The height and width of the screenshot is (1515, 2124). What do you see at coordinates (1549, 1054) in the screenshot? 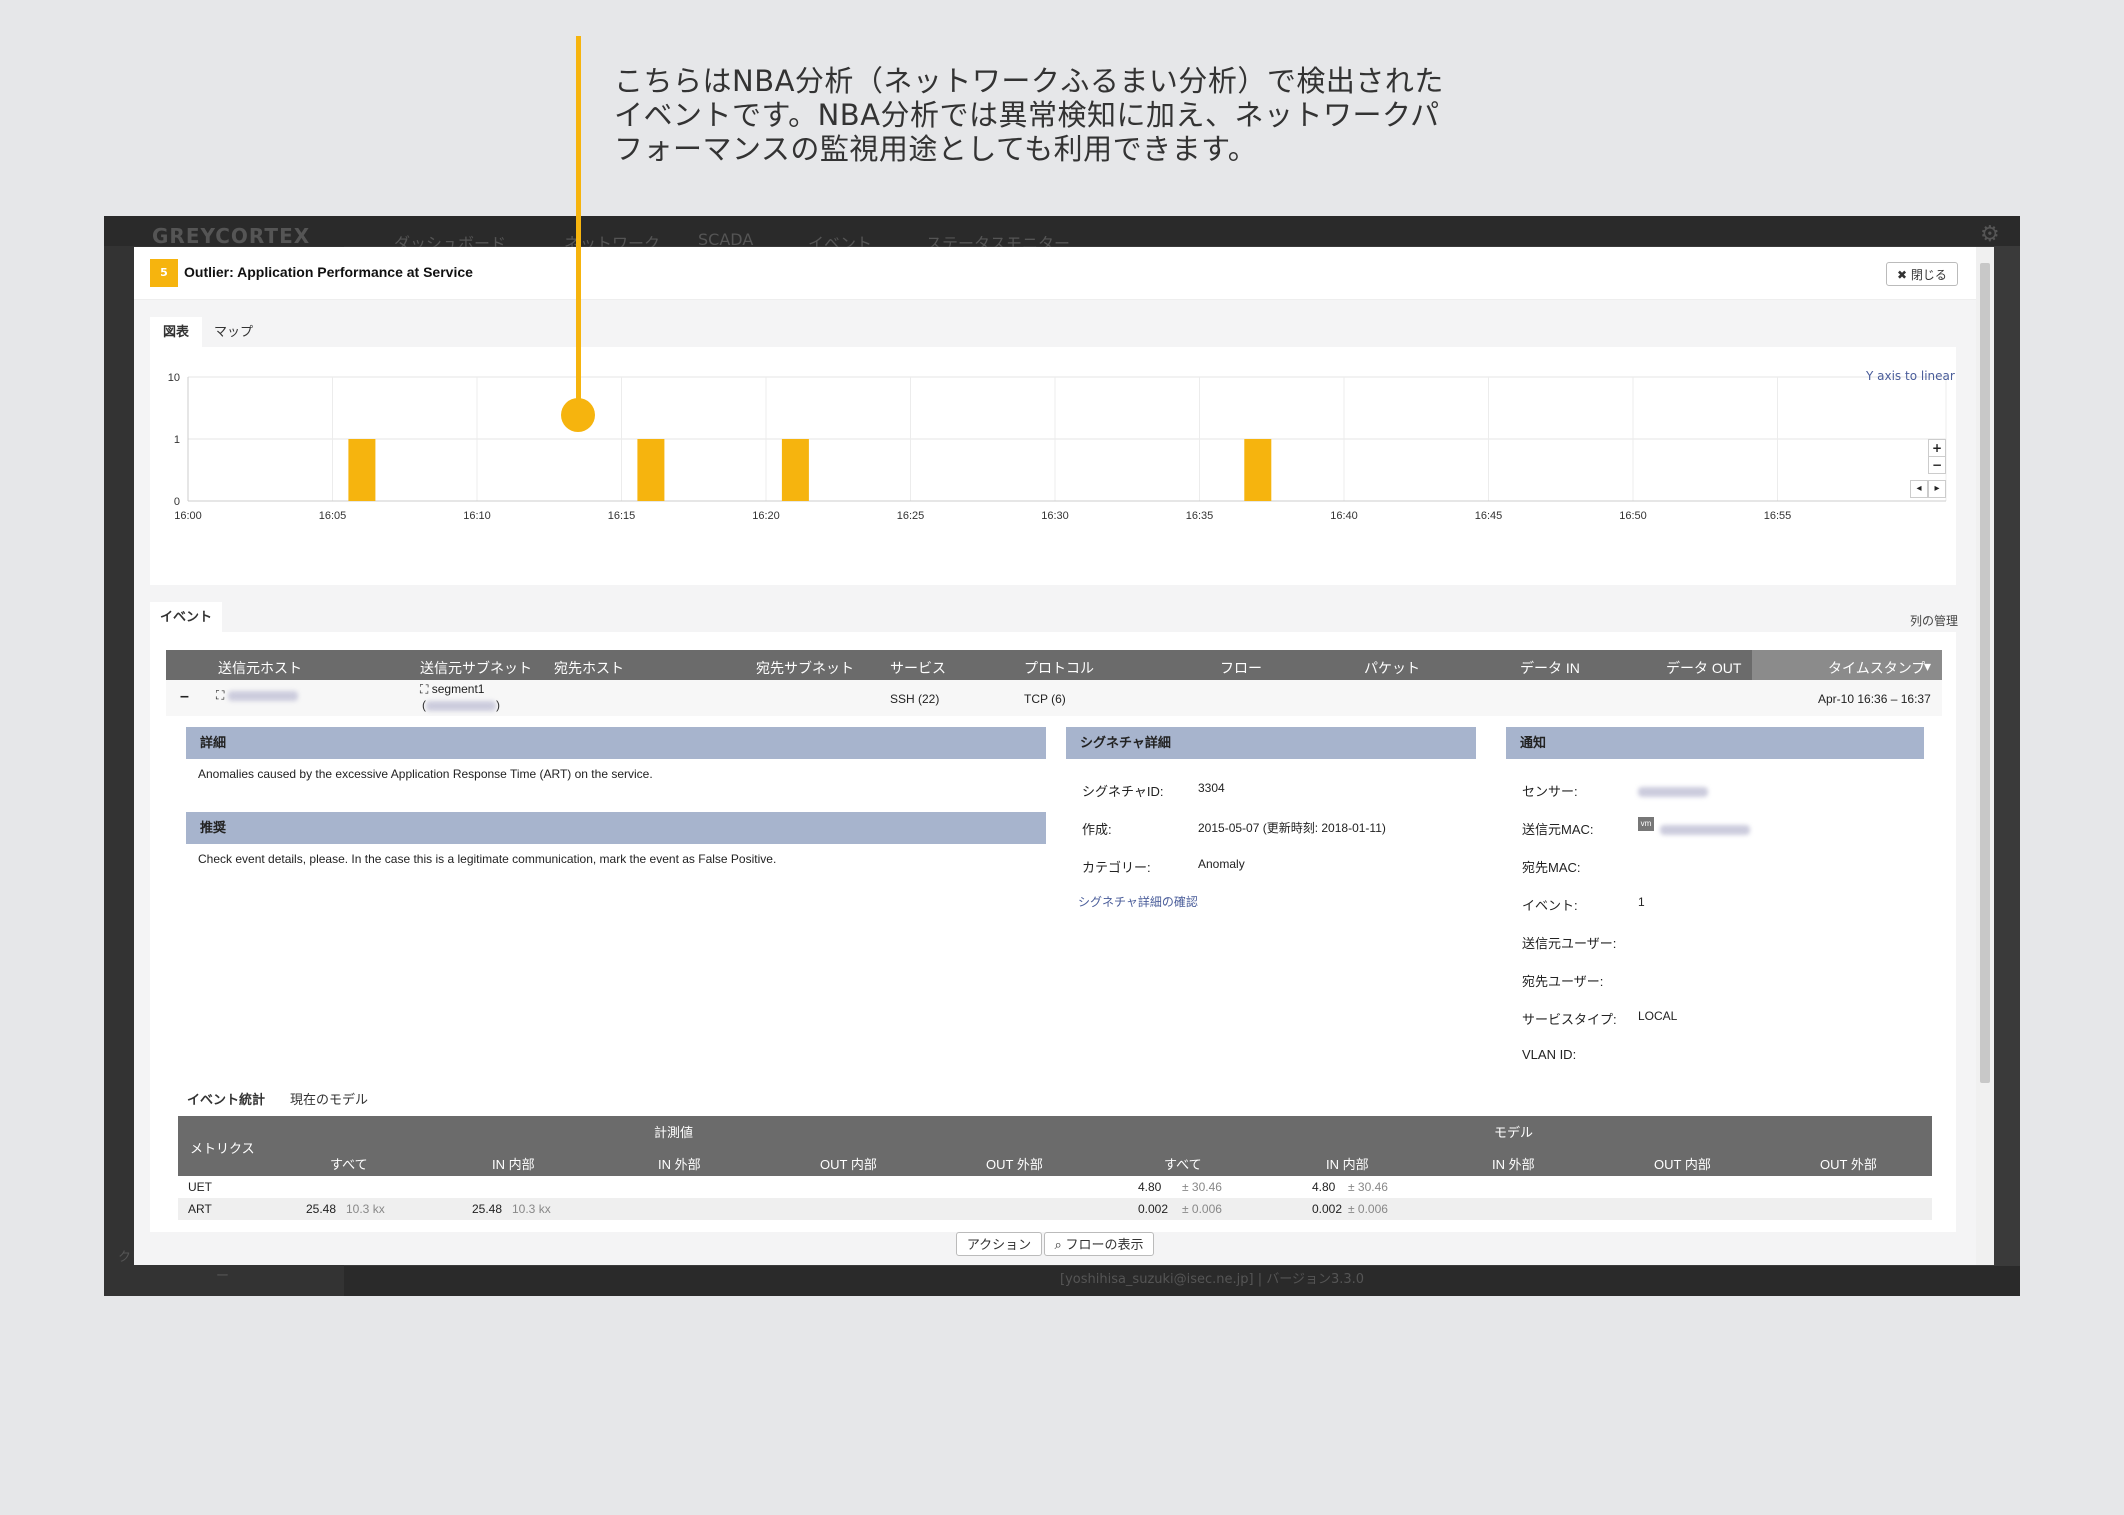
I see `vlan-id-label: VLAN ID:` at bounding box center [1549, 1054].